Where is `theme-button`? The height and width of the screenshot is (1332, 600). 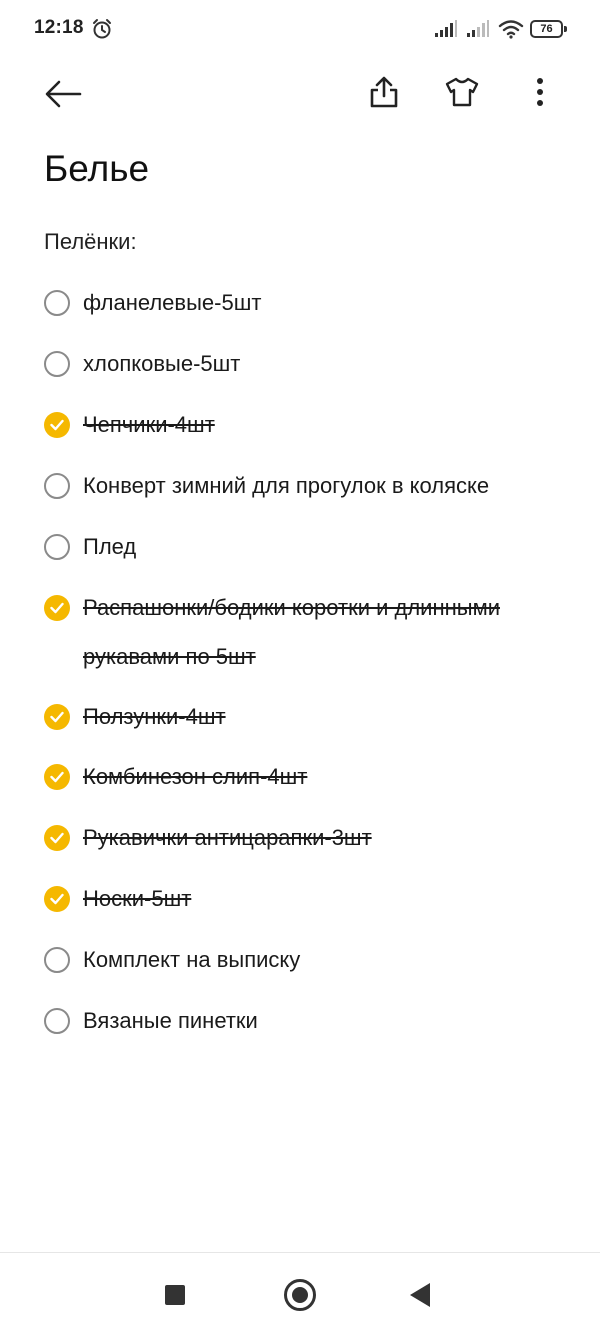 theme-button is located at coordinates (462, 92).